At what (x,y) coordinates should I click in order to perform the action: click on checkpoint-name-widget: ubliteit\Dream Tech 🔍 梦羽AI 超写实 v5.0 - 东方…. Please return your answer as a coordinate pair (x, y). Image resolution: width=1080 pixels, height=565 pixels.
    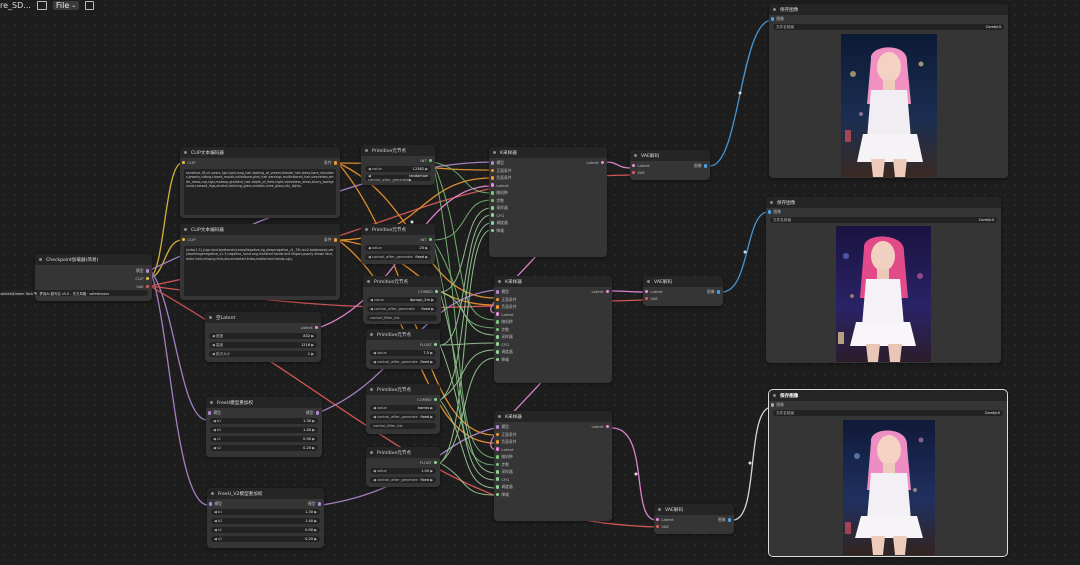
    Looking at the image, I should click on (74, 293).